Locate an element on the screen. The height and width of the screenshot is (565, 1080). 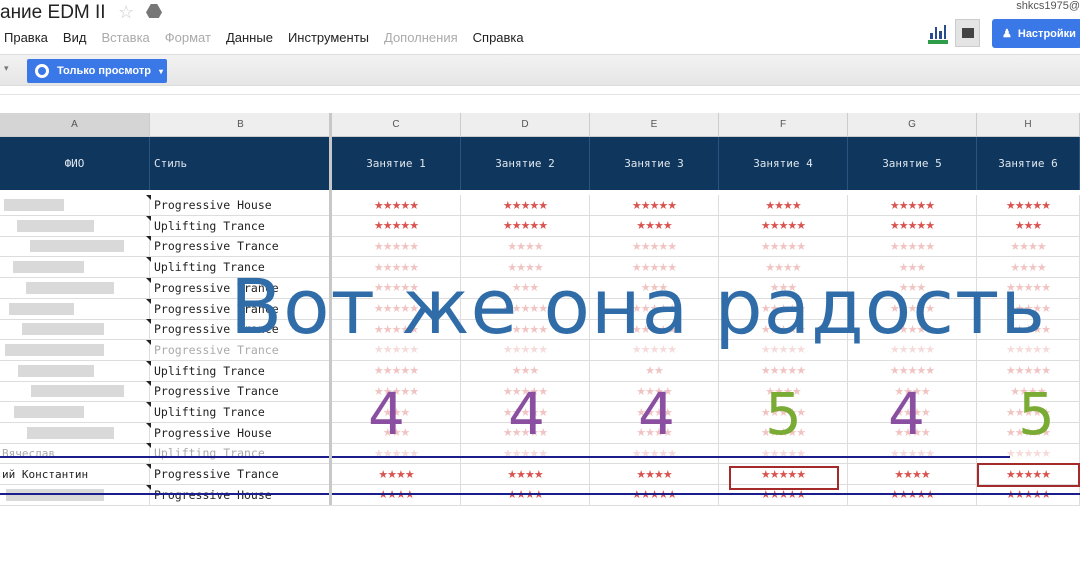
view-mode-button: Только просмотр ▾ is located at coordinates (97, 71).